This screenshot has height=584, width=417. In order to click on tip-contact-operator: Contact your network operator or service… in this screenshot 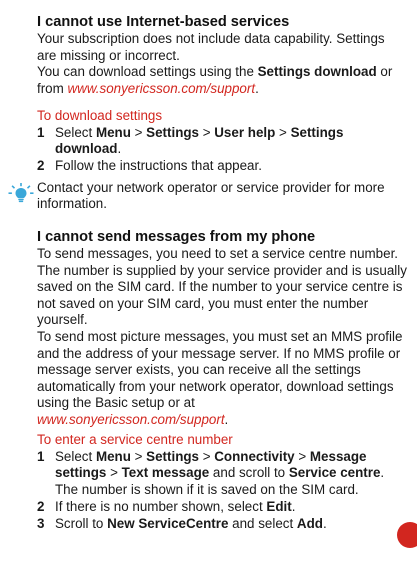, I will do `click(211, 196)`.